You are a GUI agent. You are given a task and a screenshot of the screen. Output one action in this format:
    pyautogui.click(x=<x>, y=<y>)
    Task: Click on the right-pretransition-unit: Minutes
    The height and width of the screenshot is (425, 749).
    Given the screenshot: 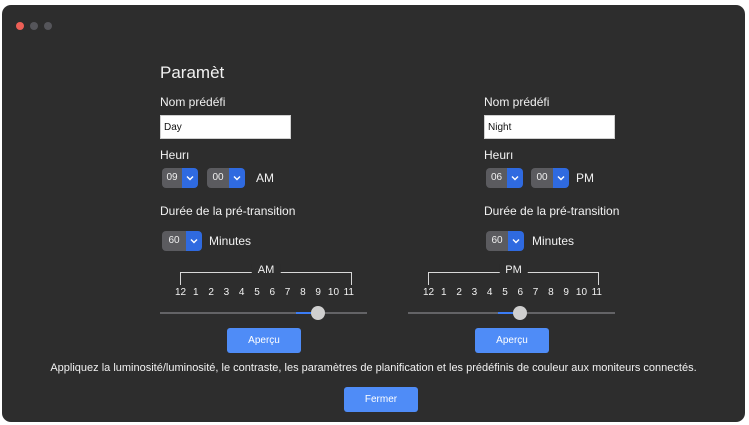 What is the action you would take?
    pyautogui.click(x=553, y=241)
    